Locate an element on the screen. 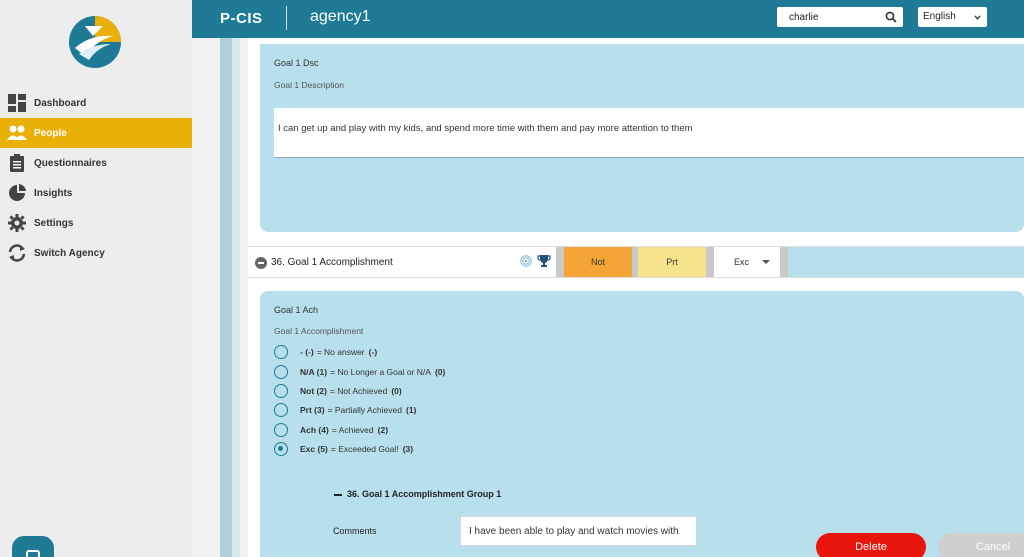 This screenshot has width=1024, height=557. option-score: (1) is located at coordinates (411, 410).